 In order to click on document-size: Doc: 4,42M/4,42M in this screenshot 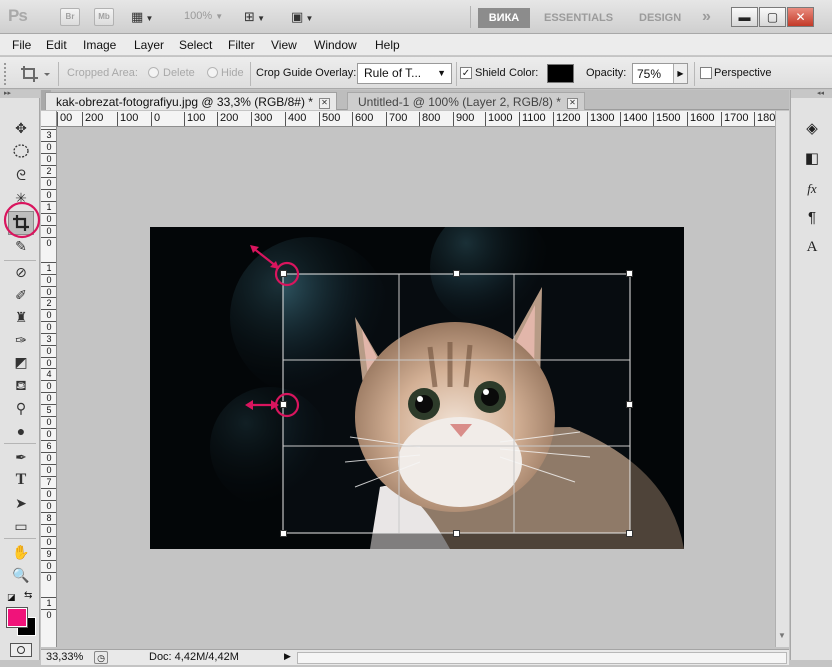, I will do `click(194, 657)`.